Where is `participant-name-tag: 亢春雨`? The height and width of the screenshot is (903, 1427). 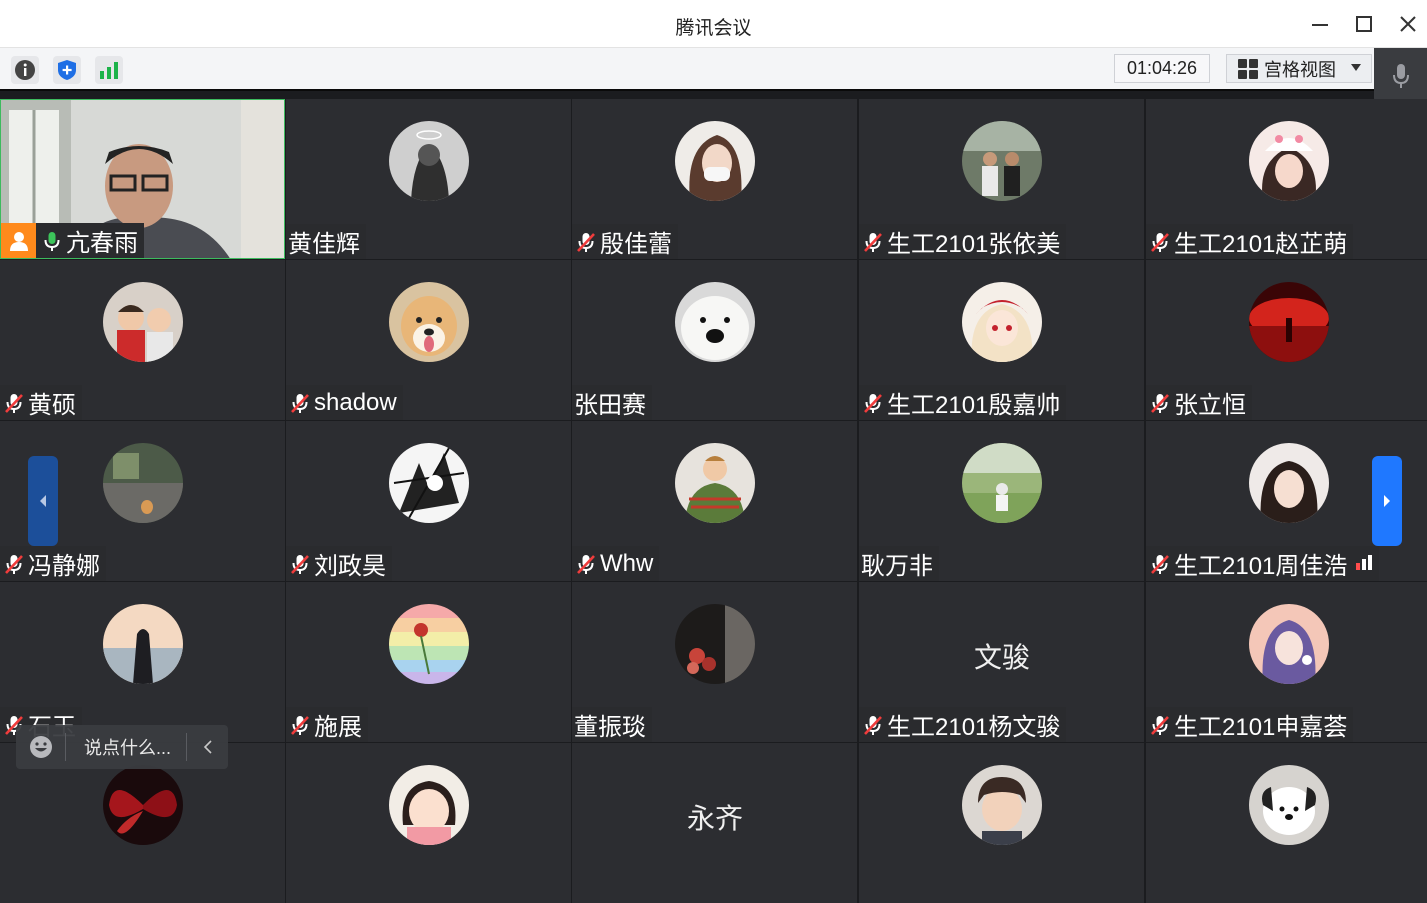 participant-name-tag: 亢春雨 is located at coordinates (72, 240).